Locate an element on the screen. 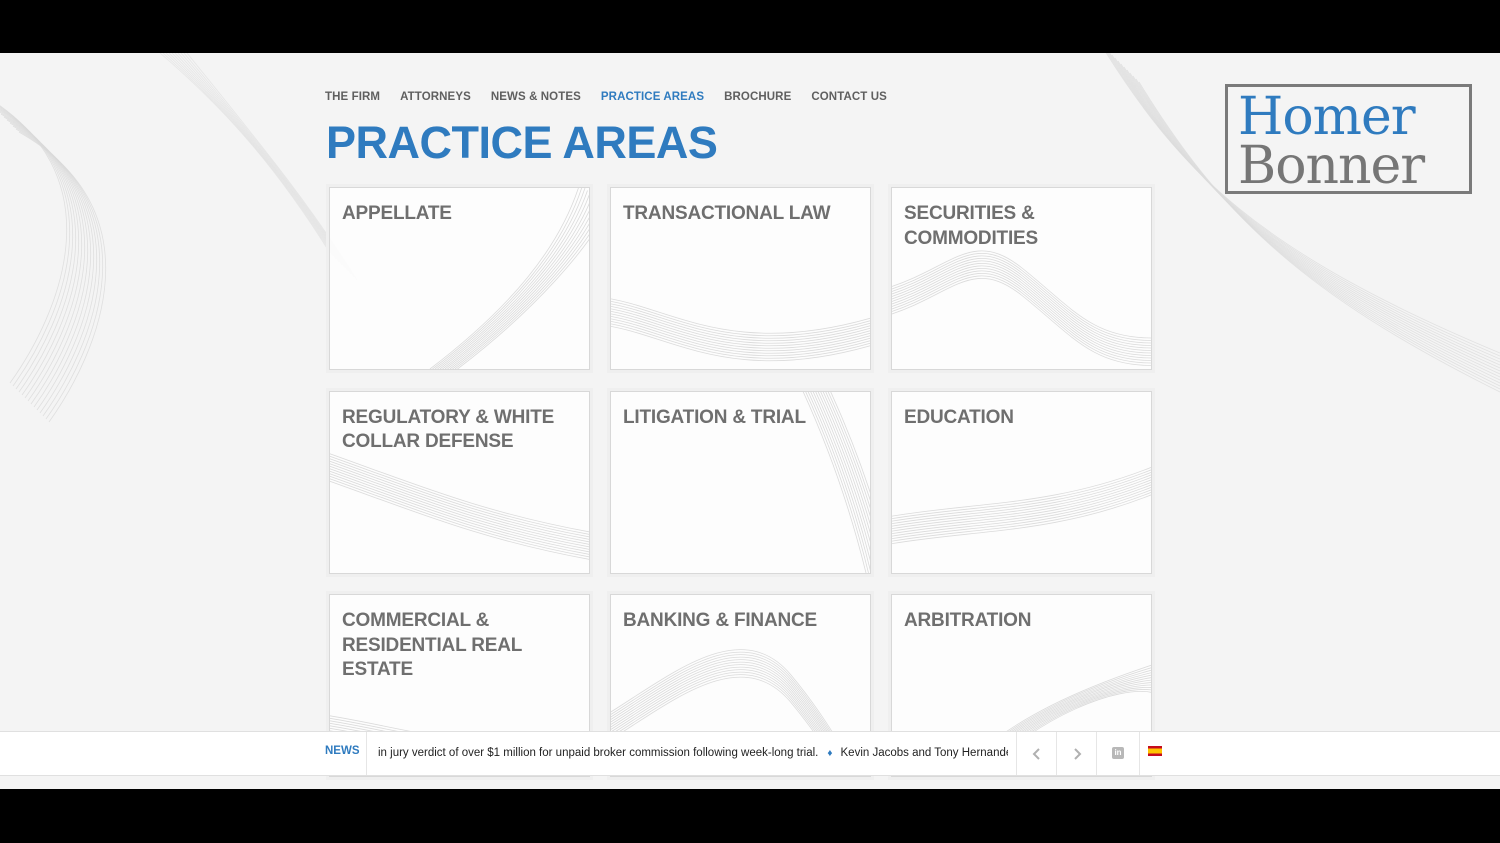 Image resolution: width=1500 pixels, height=843 pixels. news-item: Kevin Jacobs and Tony Hernandez were is located at coordinates (925, 753).